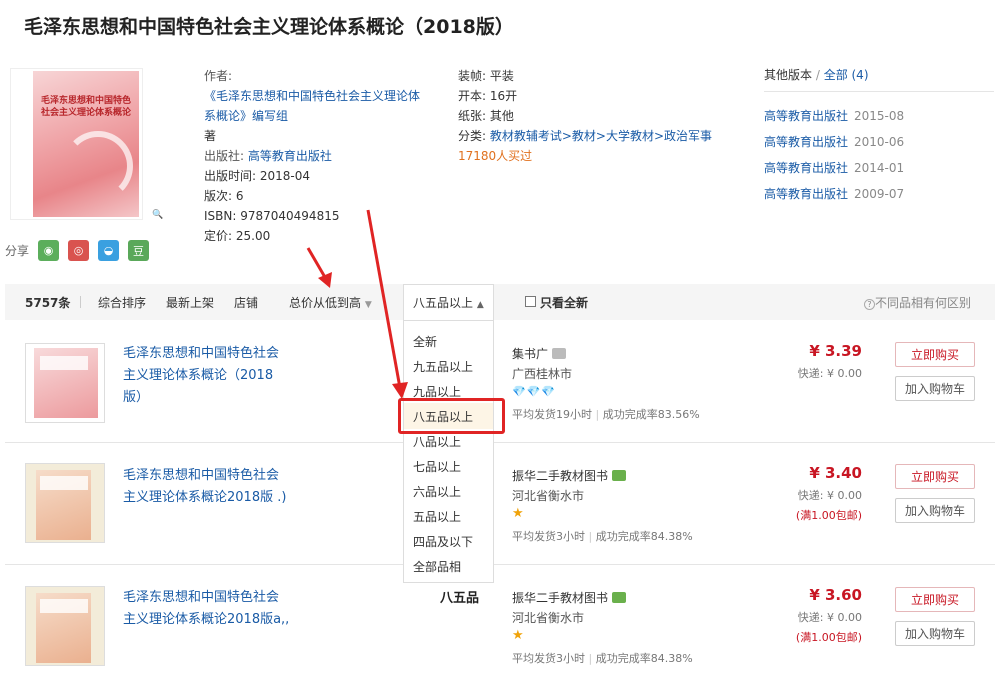 The height and width of the screenshot is (690, 995). I want to click on arrow-to-option-head, so click(400, 390).